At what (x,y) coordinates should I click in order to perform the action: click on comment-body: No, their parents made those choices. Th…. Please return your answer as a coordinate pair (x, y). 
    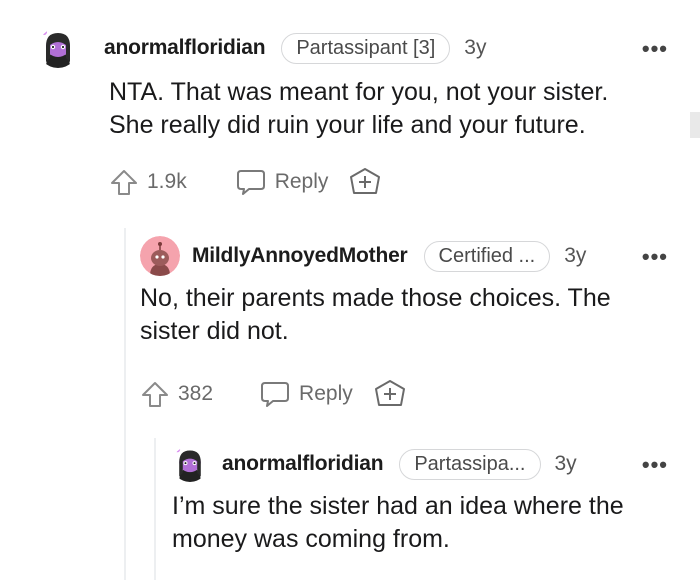
    Looking at the image, I should click on (404, 315).